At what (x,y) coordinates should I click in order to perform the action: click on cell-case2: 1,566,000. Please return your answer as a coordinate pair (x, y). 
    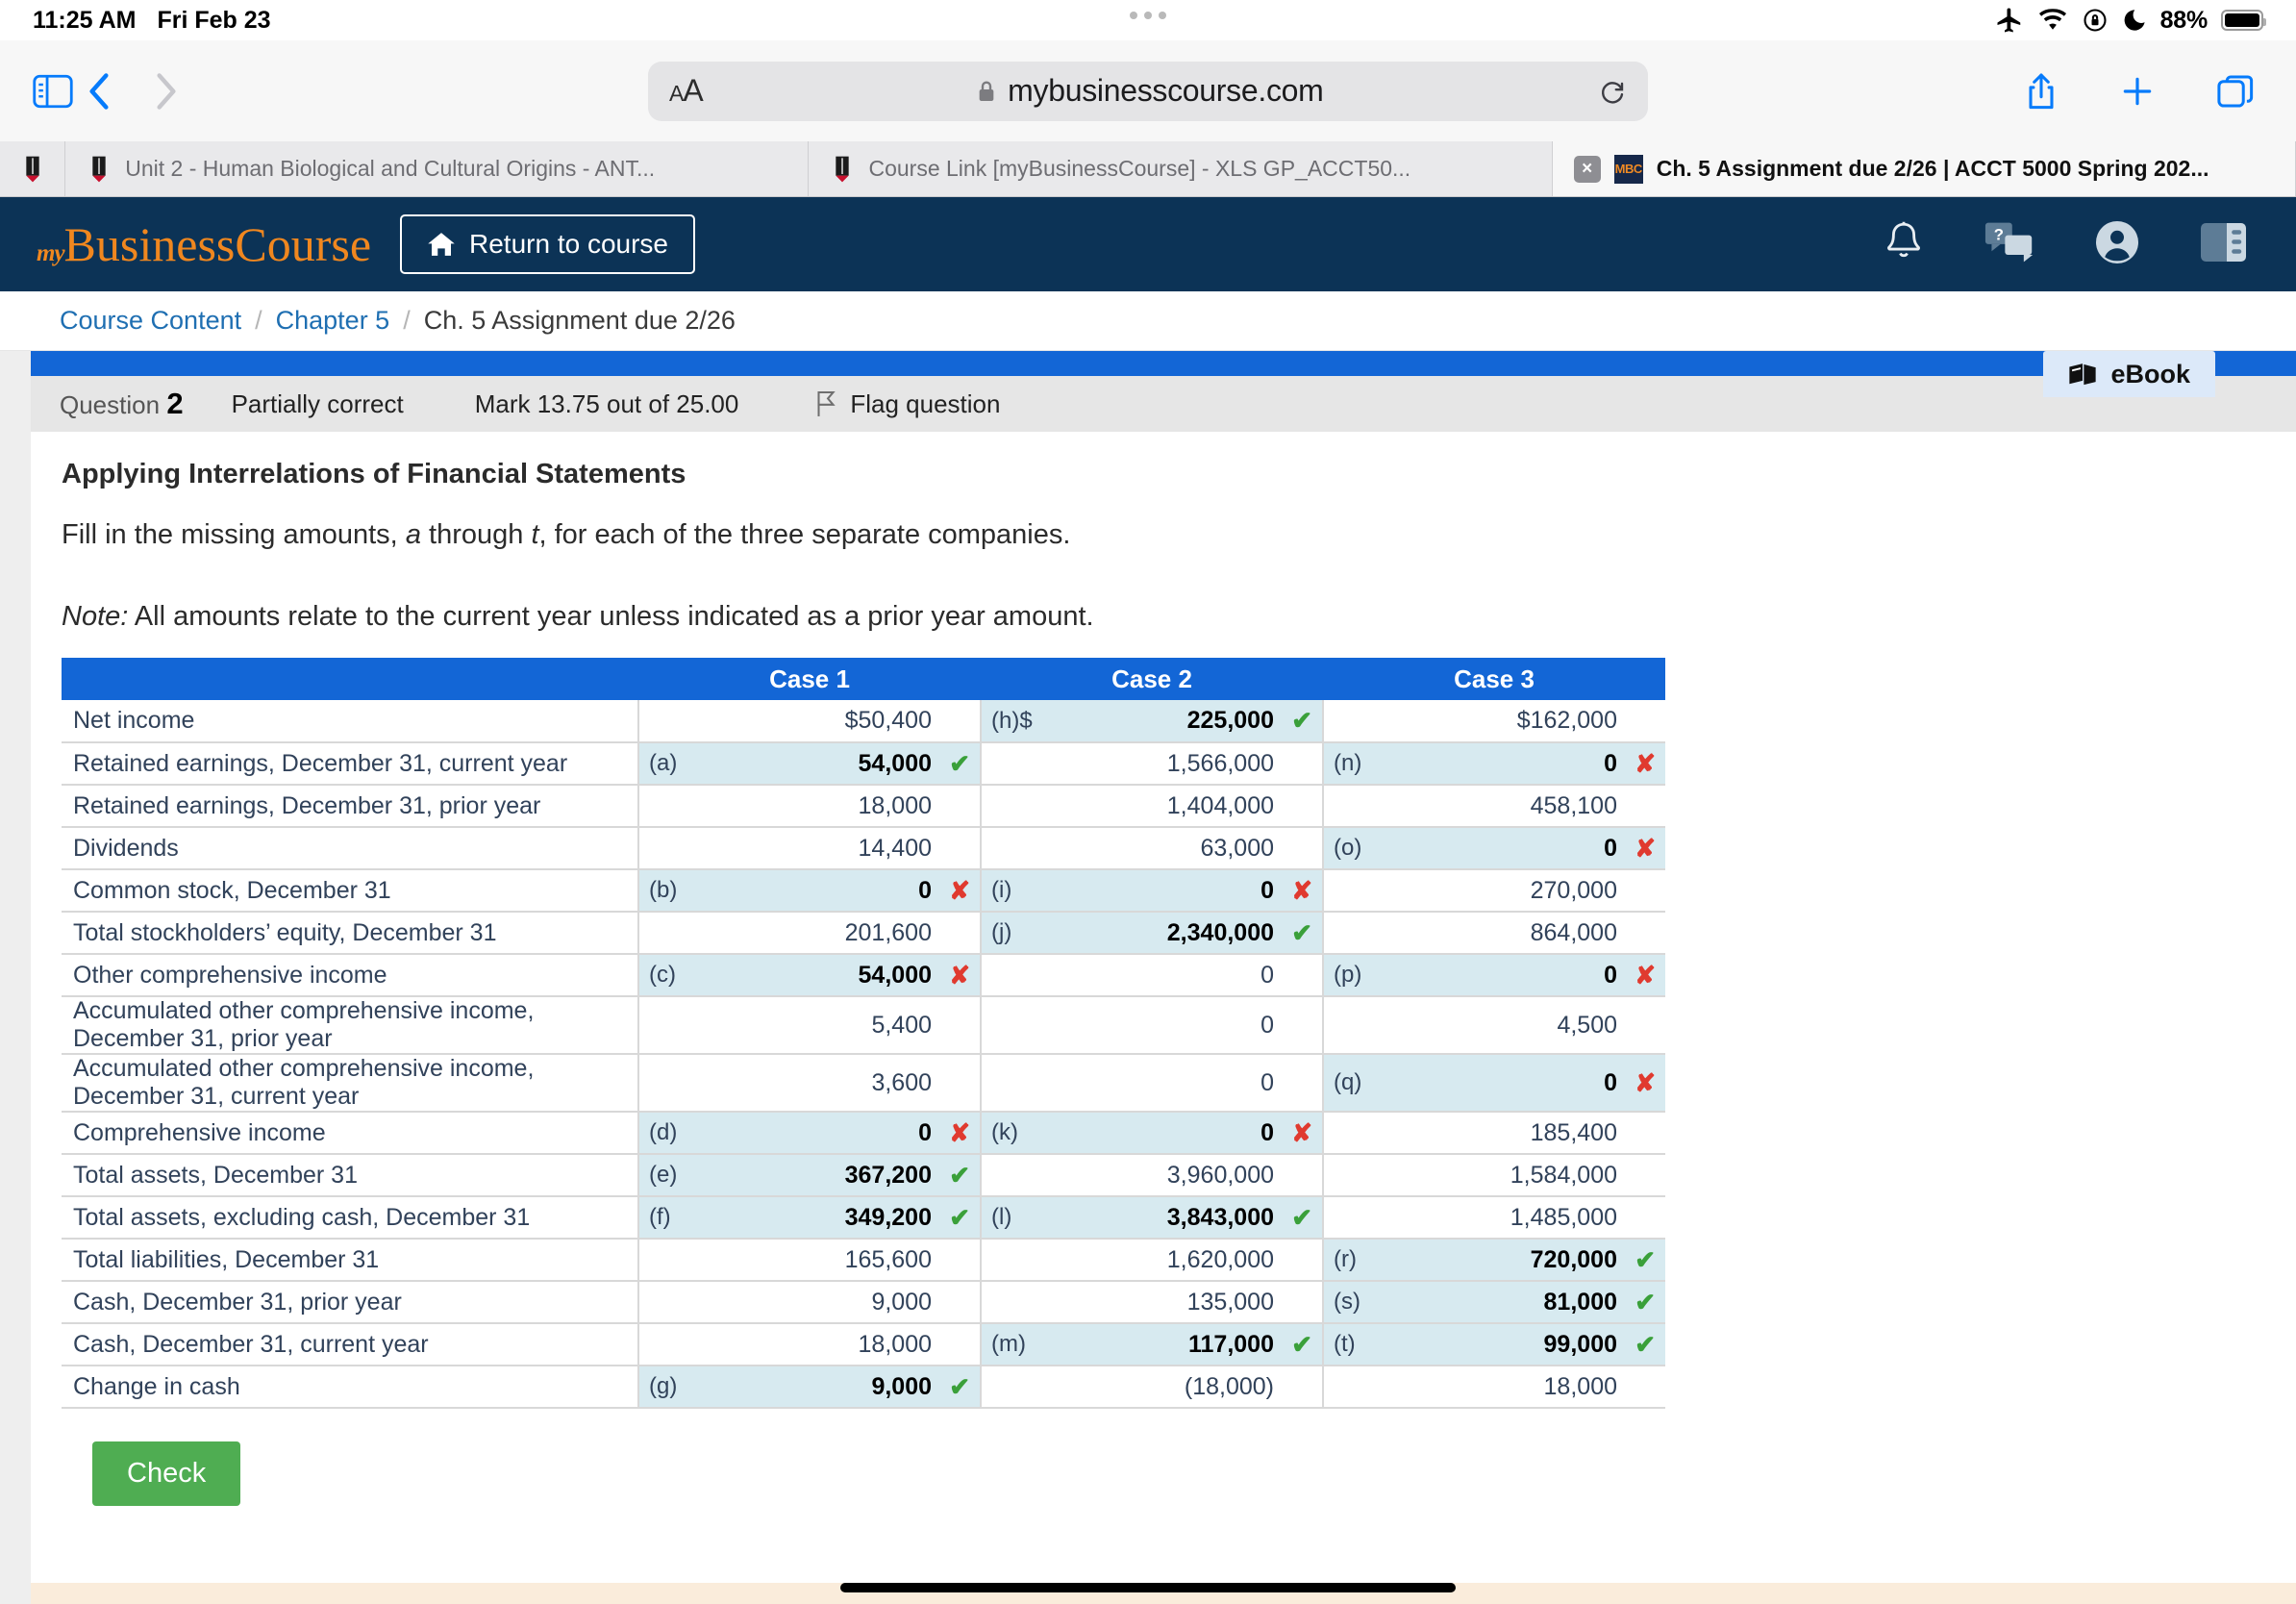
    Looking at the image, I should click on (1152, 764).